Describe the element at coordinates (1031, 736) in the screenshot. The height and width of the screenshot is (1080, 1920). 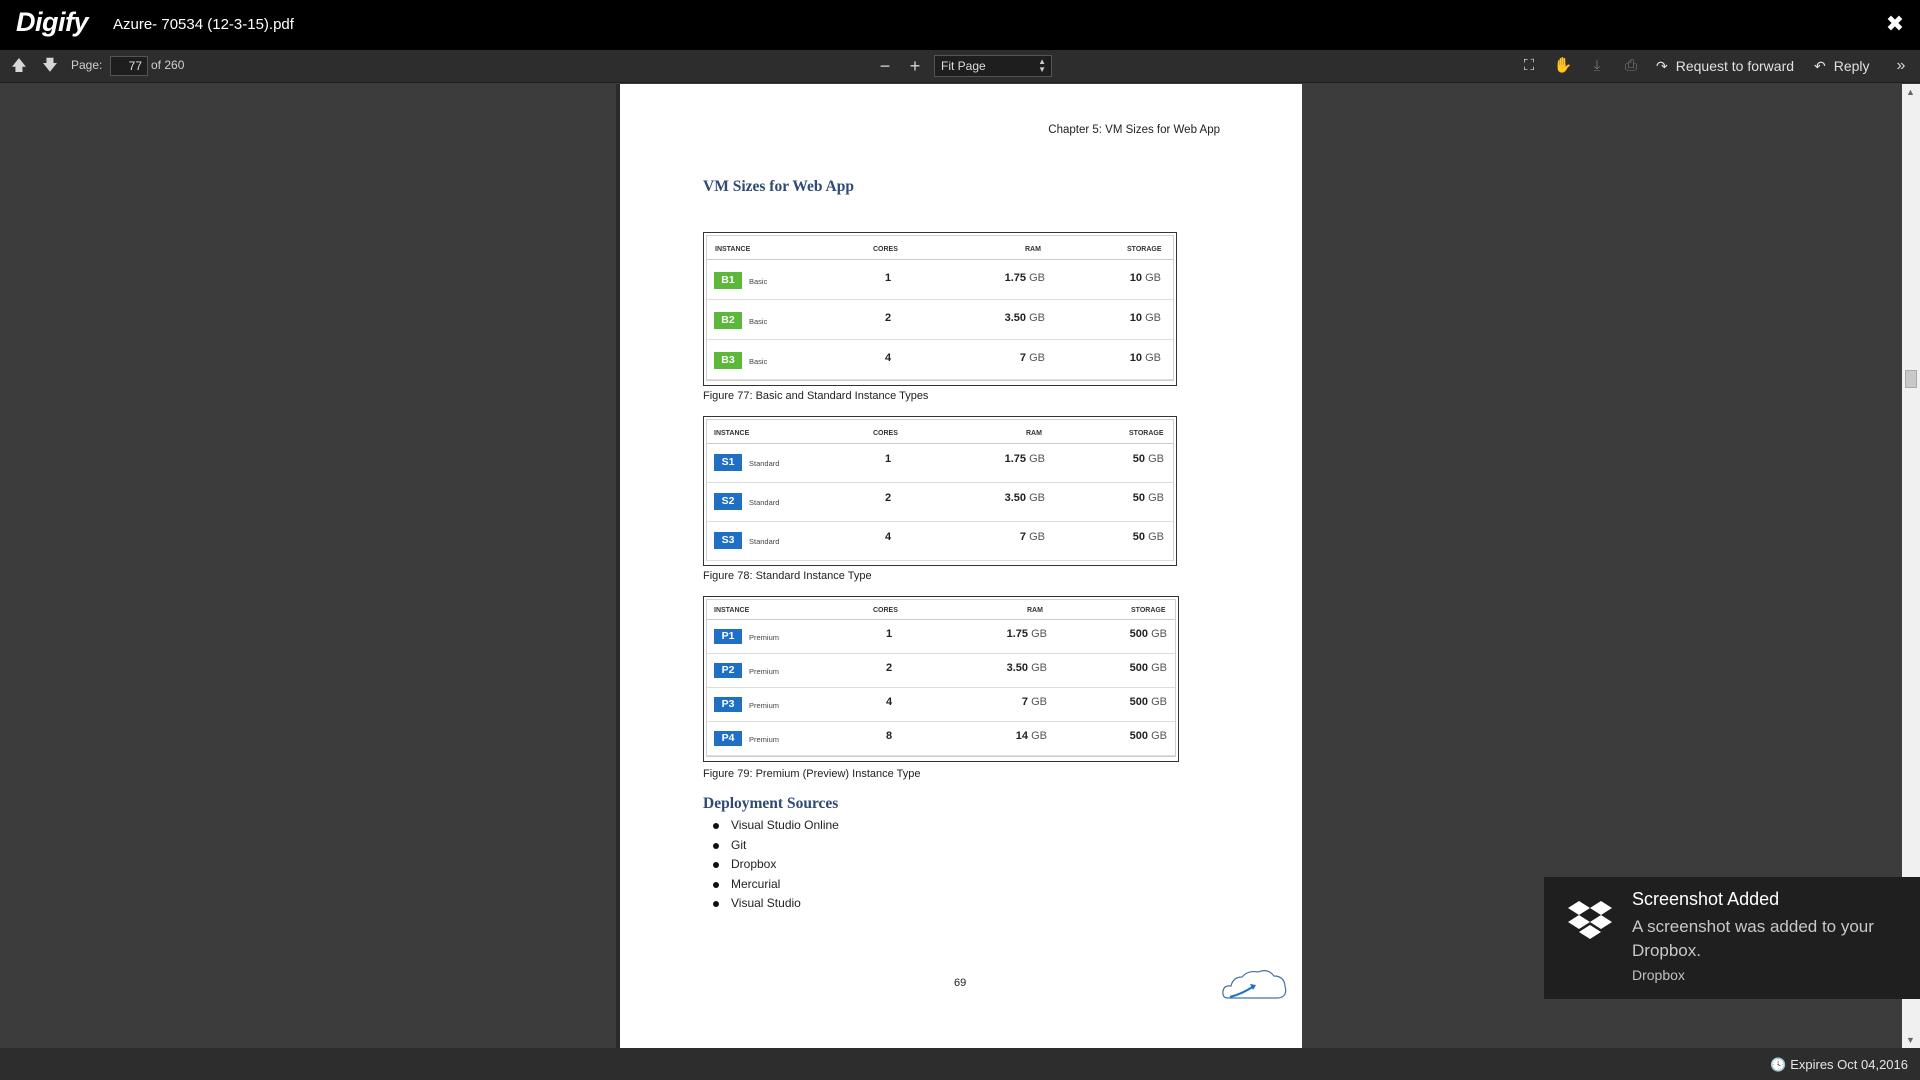
I see `ram-value: 14 GB` at that location.